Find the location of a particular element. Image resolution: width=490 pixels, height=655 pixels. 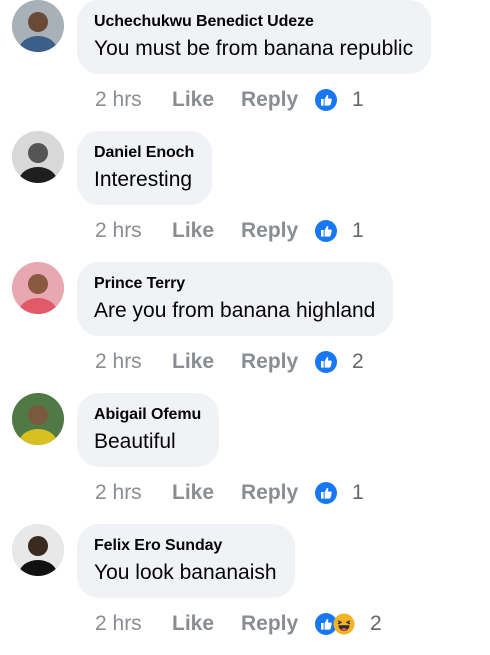

comment-bubble: Prince Terry Are you from banana highland is located at coordinates (235, 299).